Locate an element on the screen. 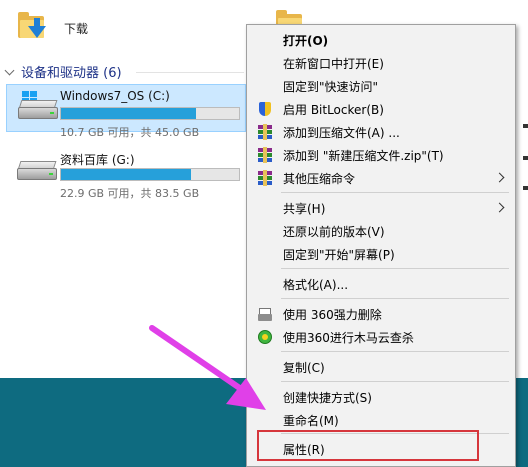  pointer-arrow-icon is located at coordinates (207, 367).